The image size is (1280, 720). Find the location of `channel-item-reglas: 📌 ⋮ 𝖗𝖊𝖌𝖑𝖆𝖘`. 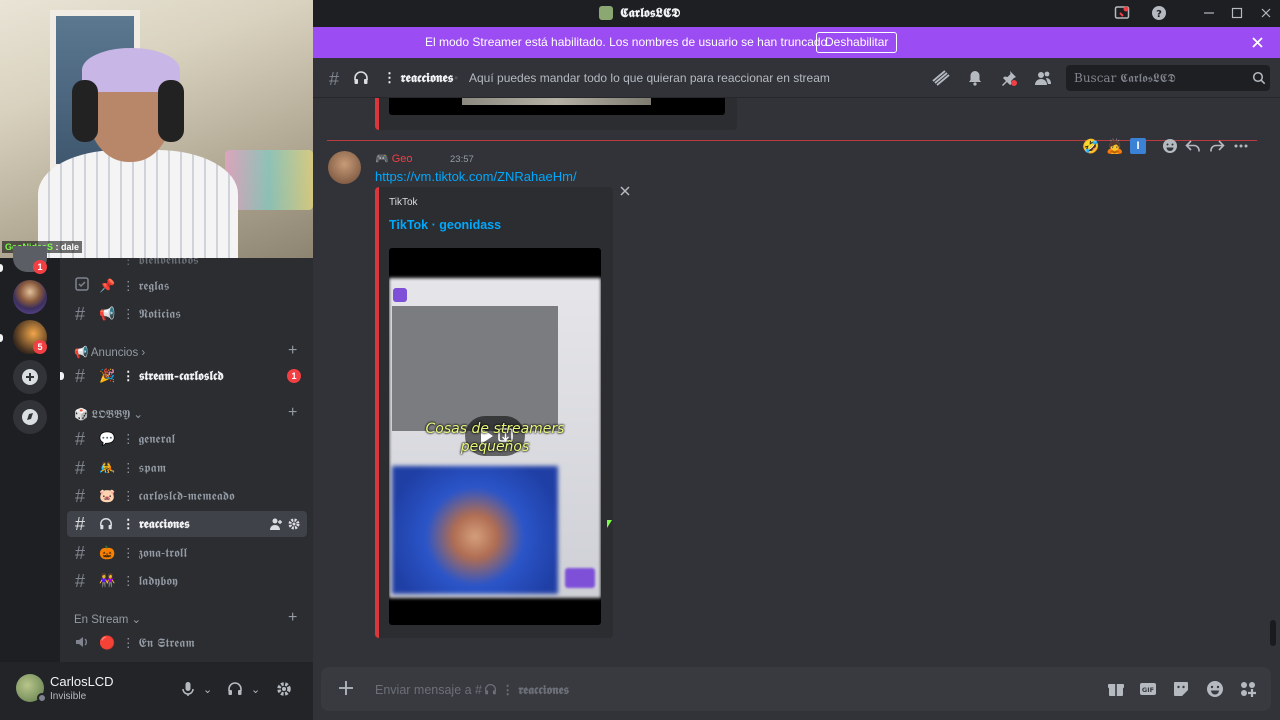

channel-item-reglas: 📌 ⋮ 𝖗𝖊𝖌𝖑𝖆𝖘 is located at coordinates (187, 286).